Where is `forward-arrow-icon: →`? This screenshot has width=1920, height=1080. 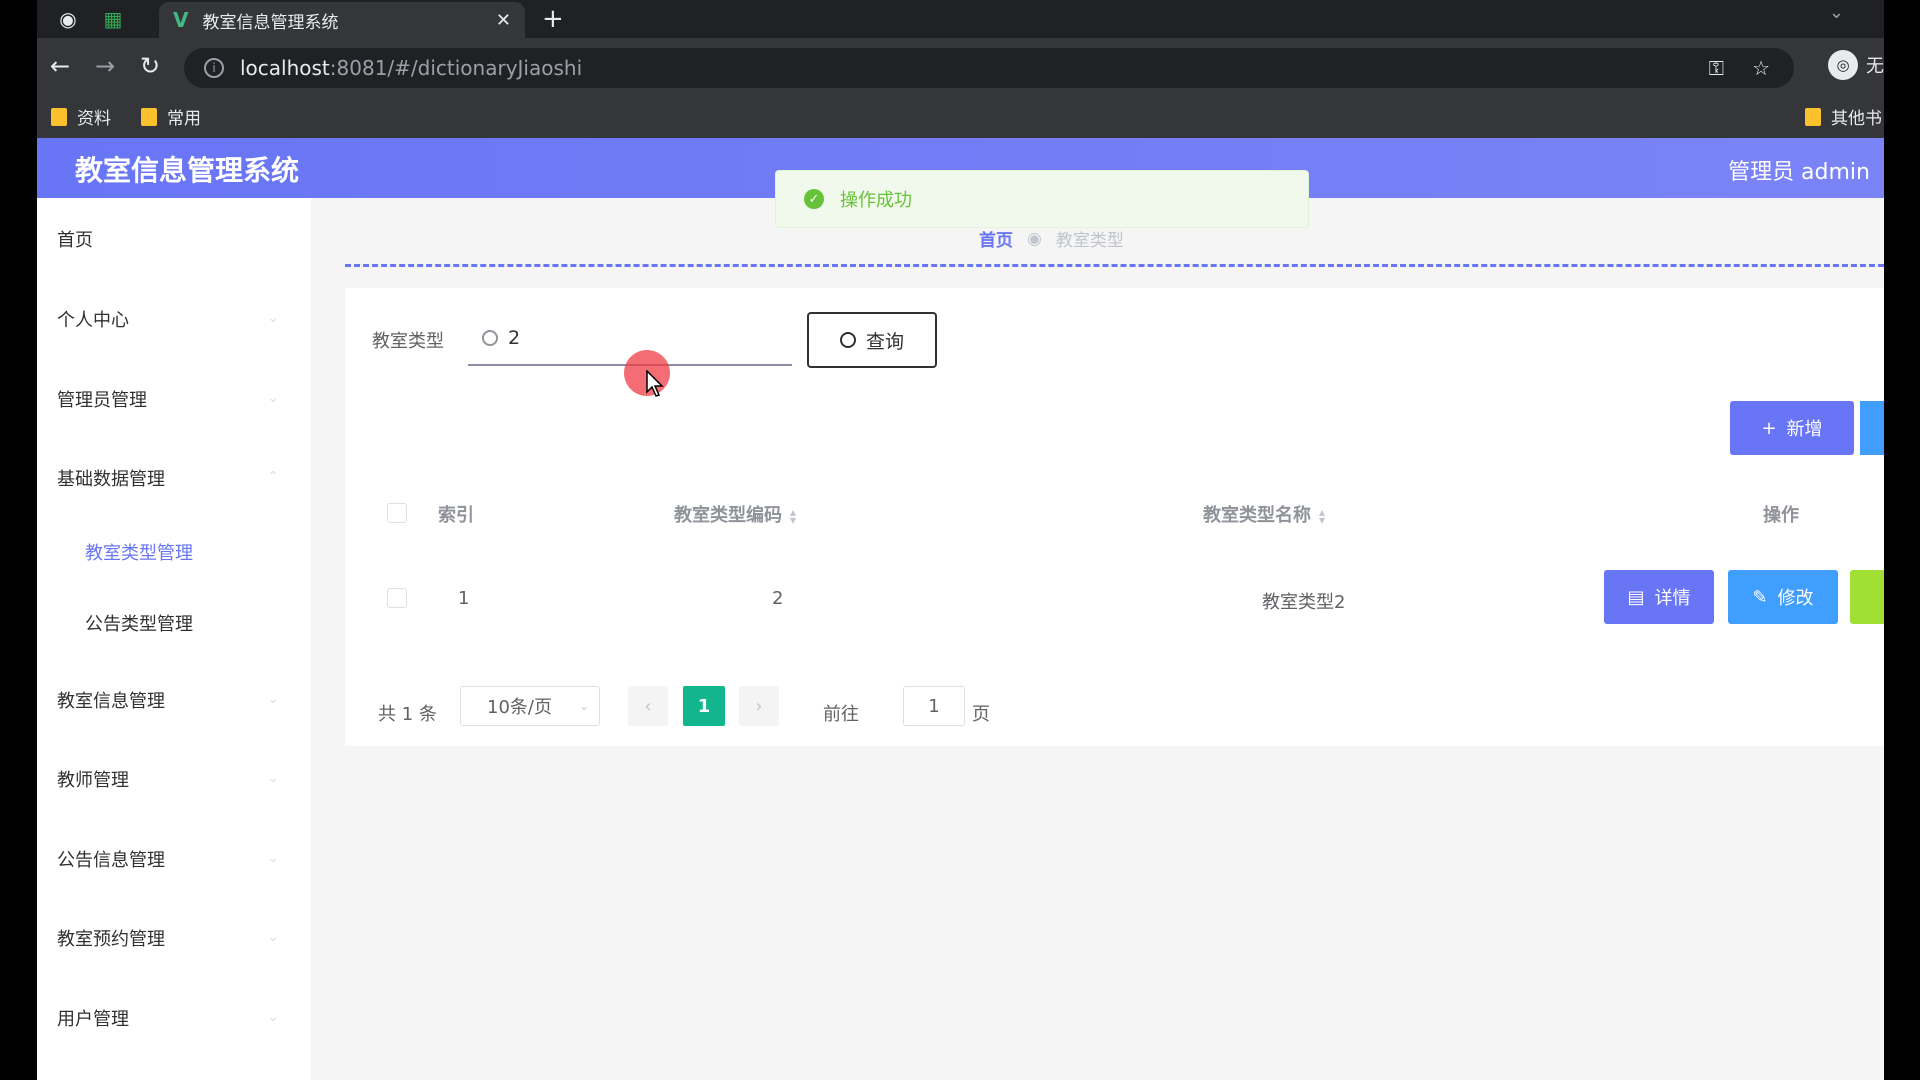
forward-arrow-icon: → is located at coordinates (105, 66).